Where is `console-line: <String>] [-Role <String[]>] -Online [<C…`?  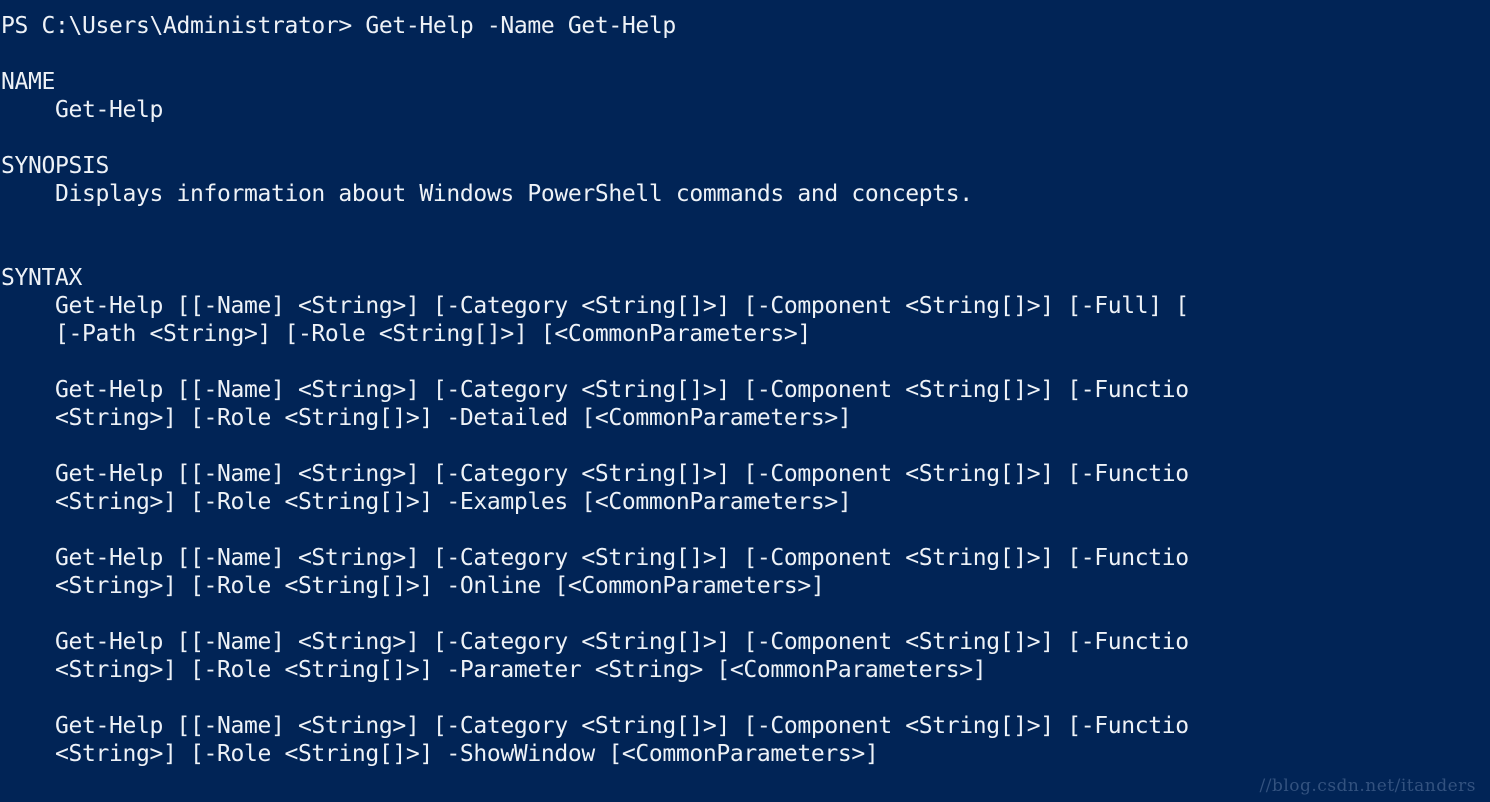 console-line: <String>] [-Role <String[]>] -Online [<C… is located at coordinates (413, 586).